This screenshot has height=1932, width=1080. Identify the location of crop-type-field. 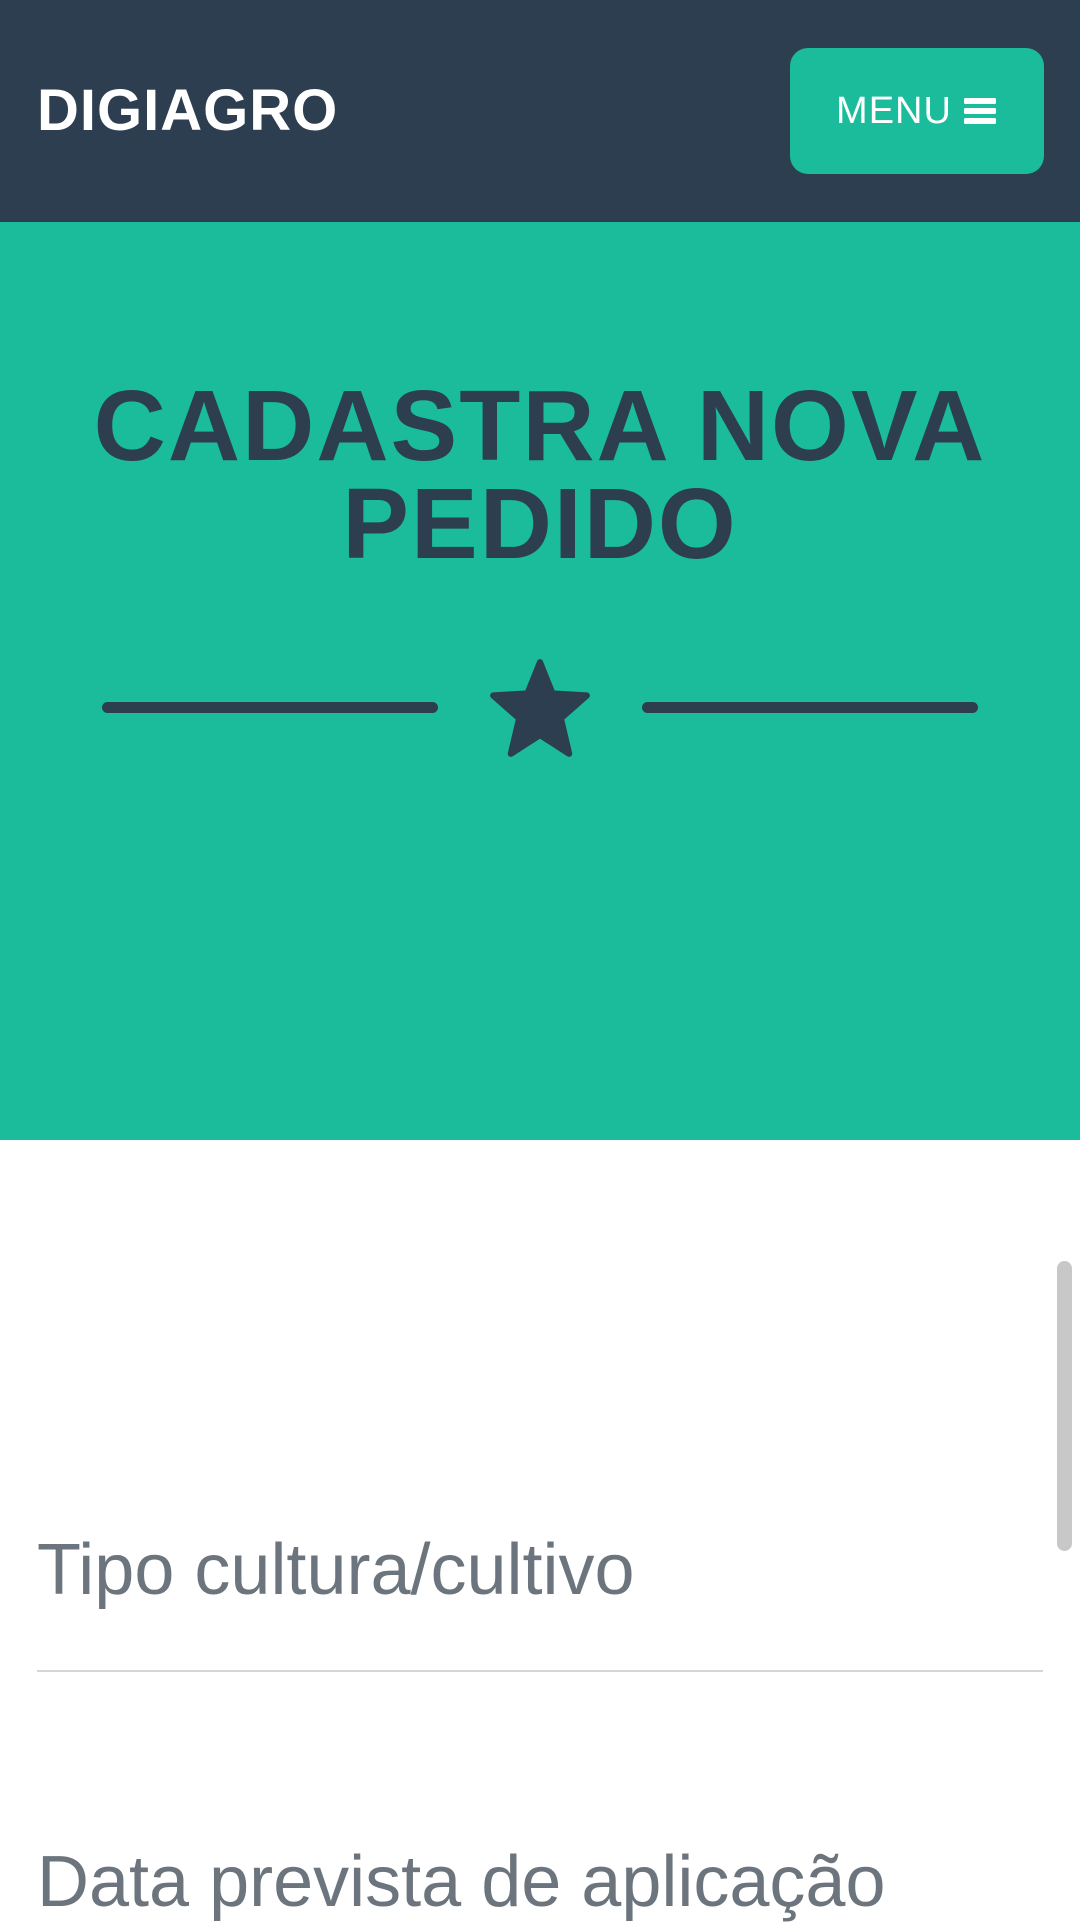
(540, 1596).